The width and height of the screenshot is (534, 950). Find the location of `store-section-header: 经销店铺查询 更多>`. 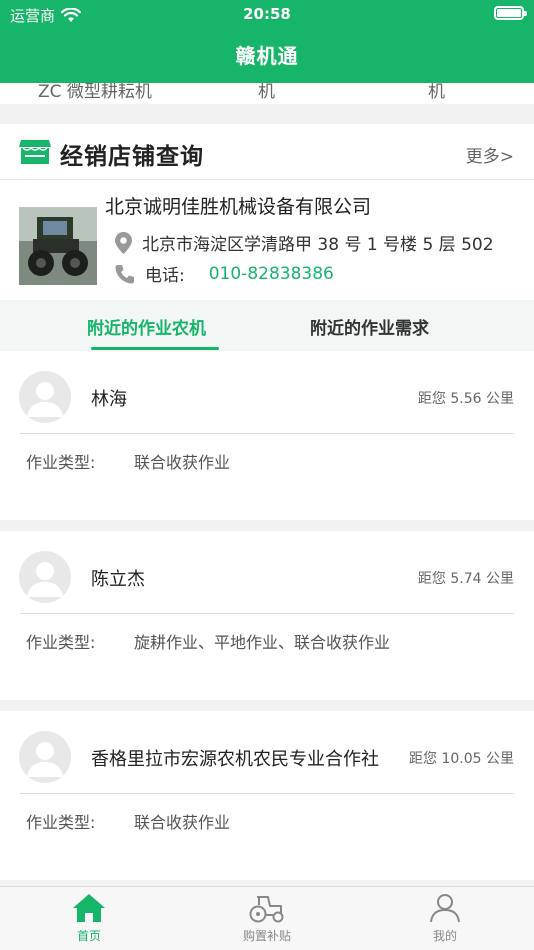

store-section-header: 经销店铺查询 更多> is located at coordinates (267, 152).